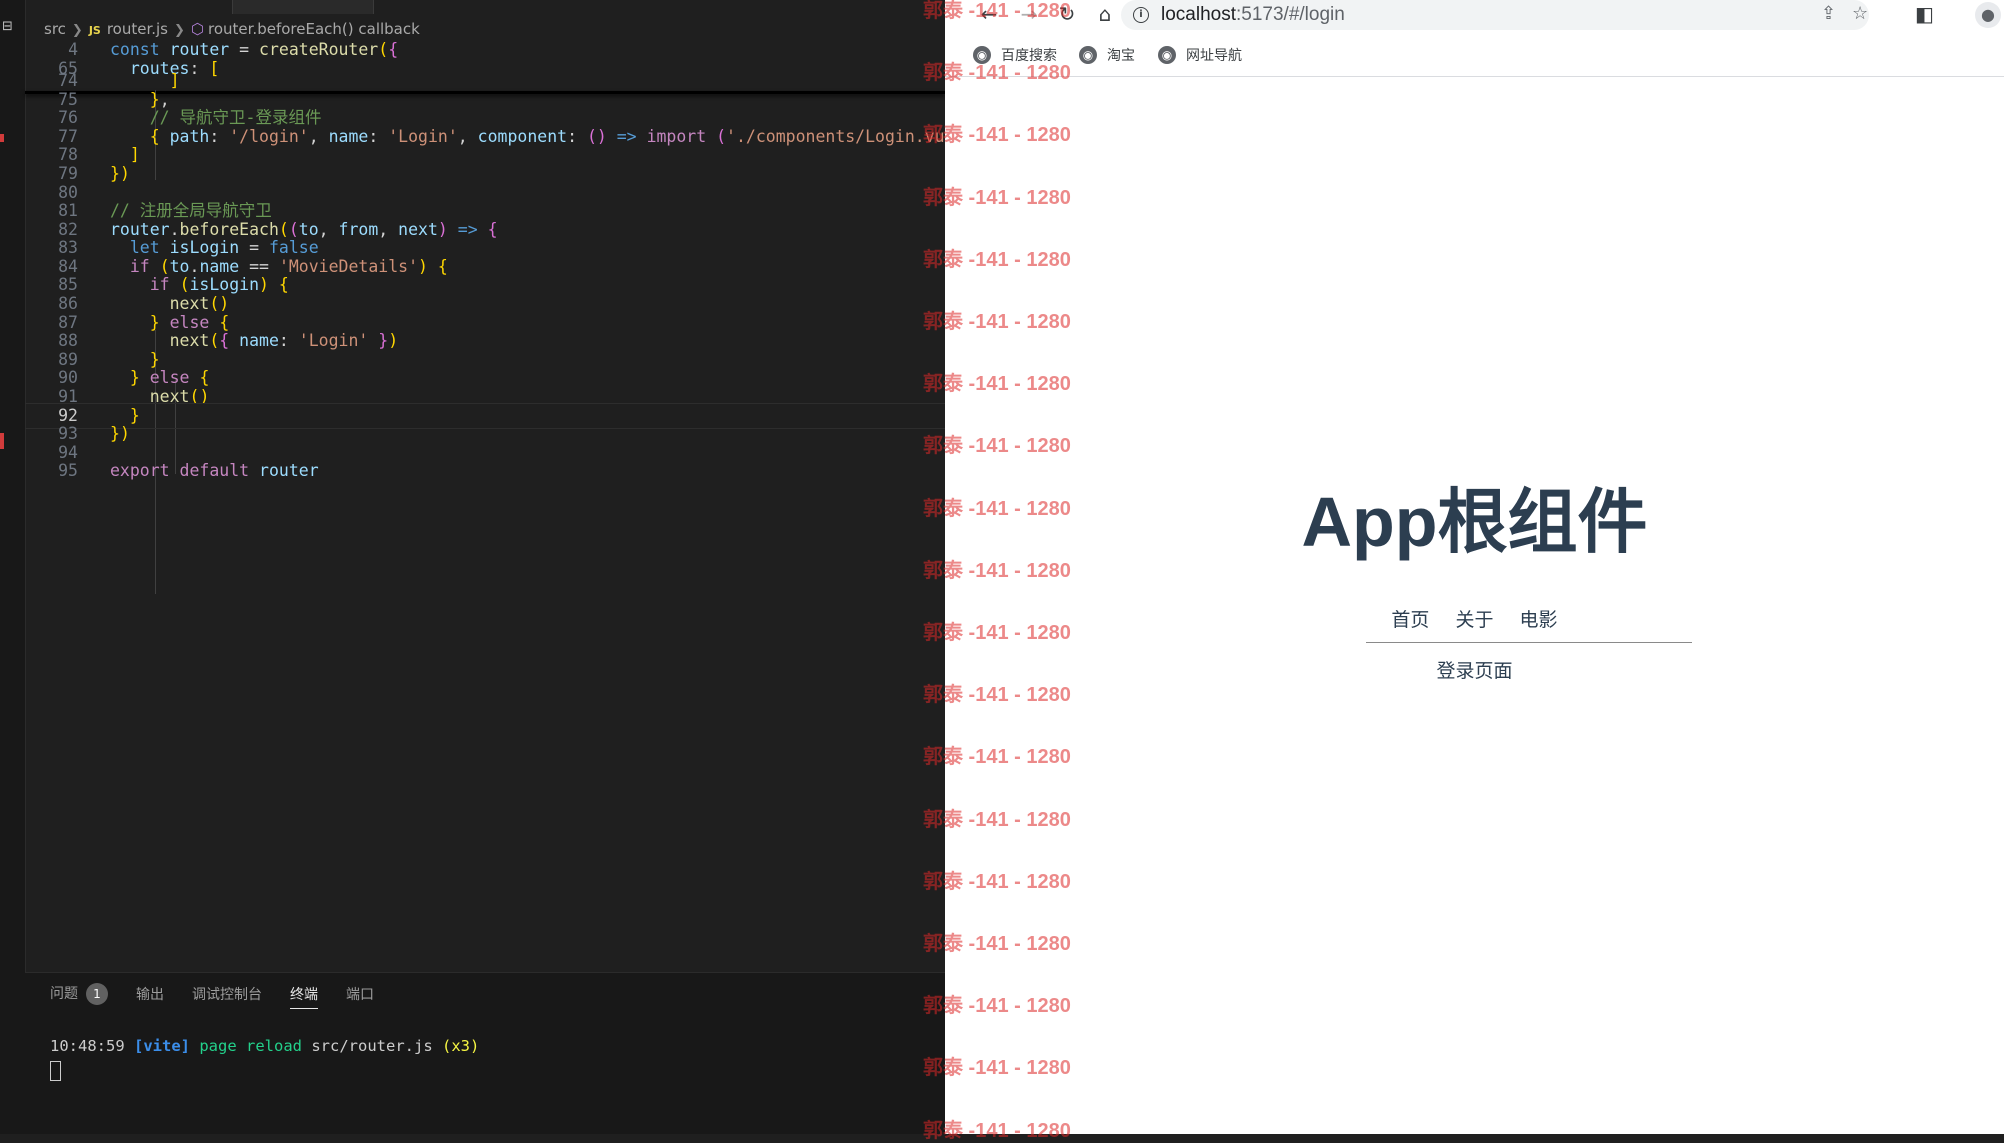 The width and height of the screenshot is (2004, 1143). Describe the element at coordinates (989, 14) in the screenshot. I see `back-icon: ←` at that location.